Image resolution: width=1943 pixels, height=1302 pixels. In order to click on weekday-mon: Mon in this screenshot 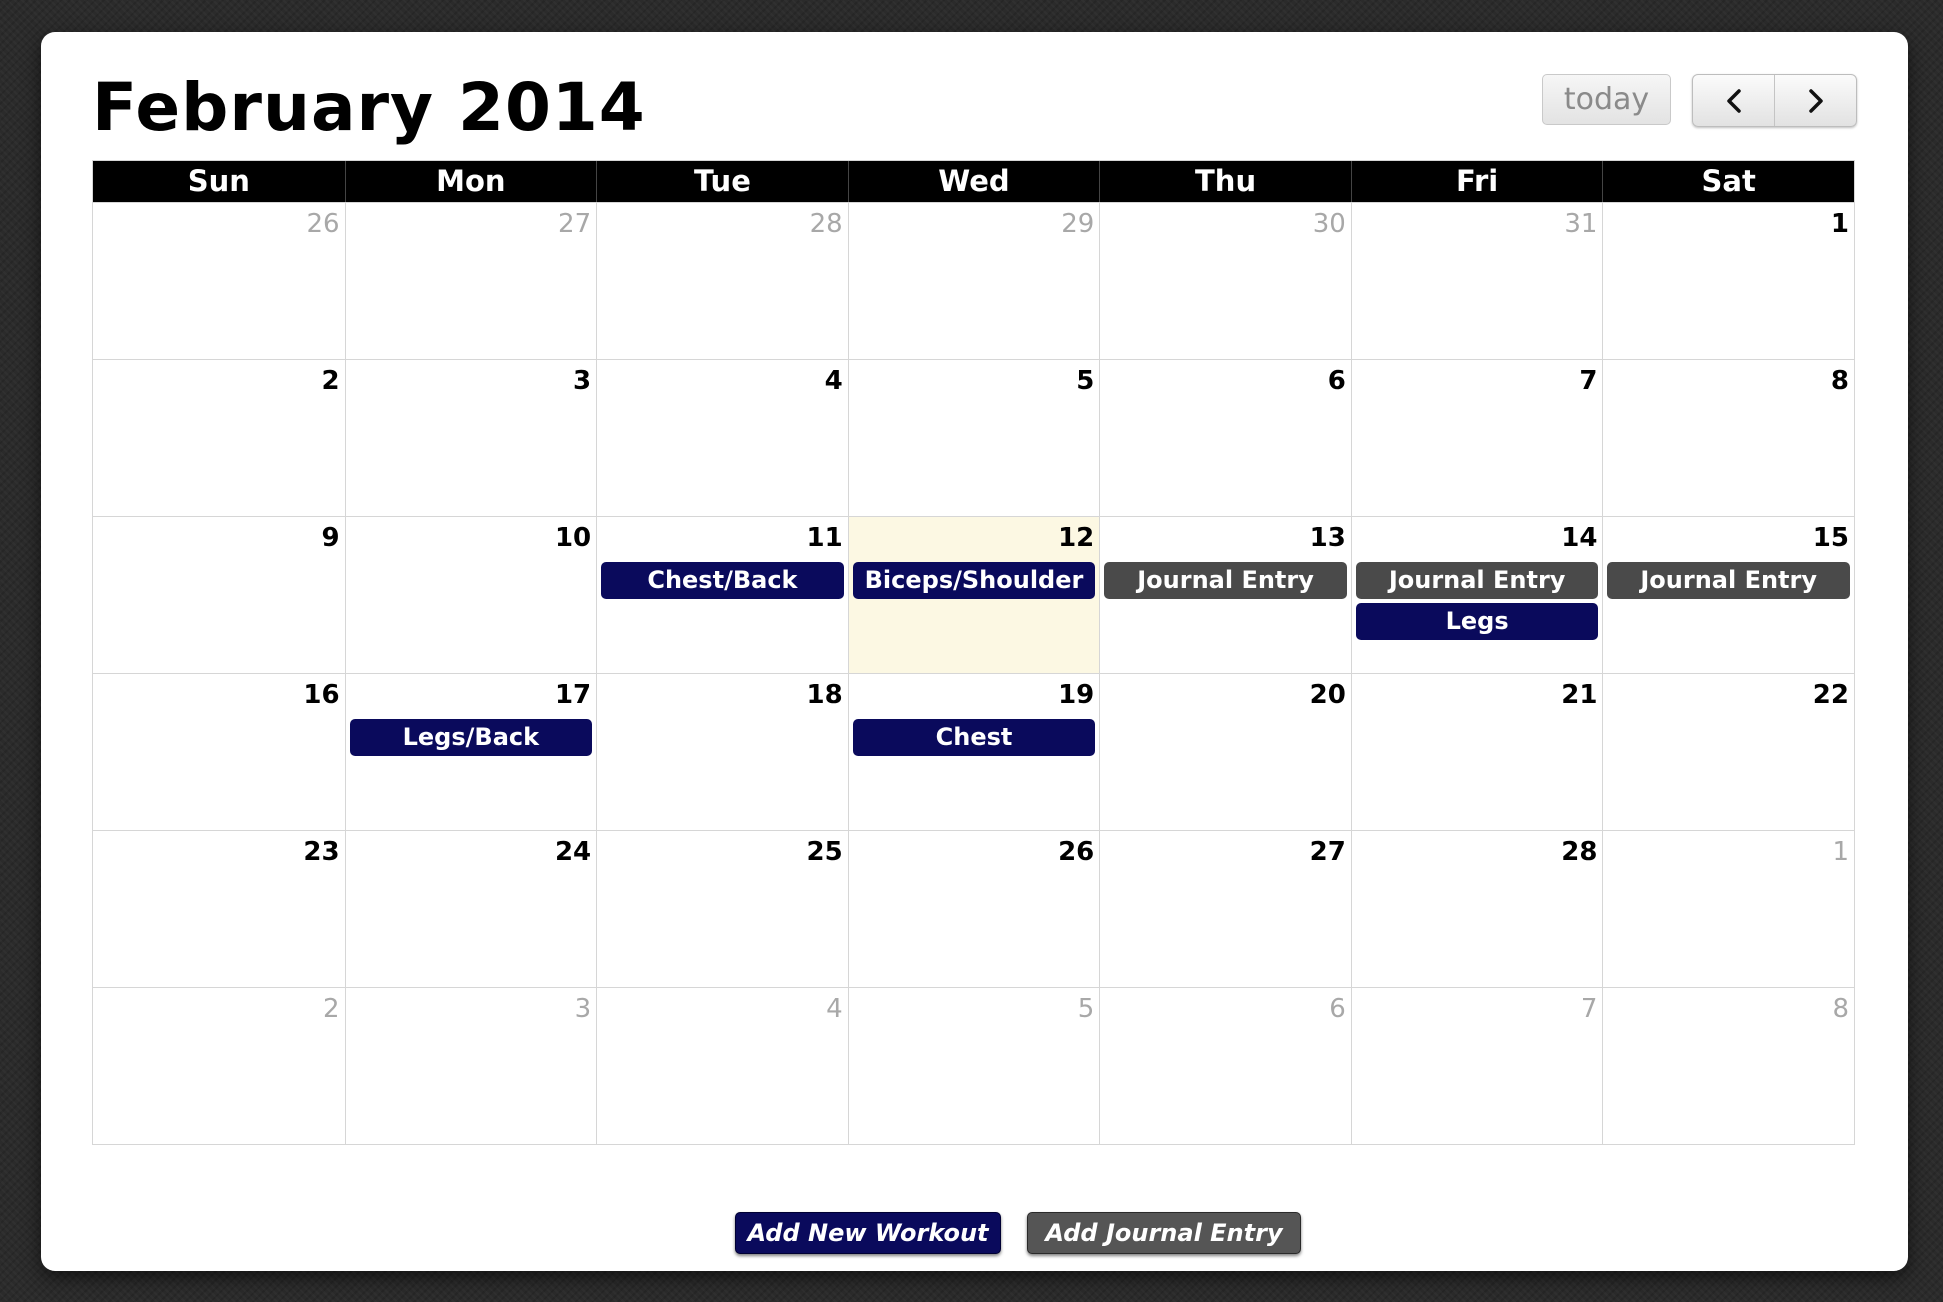, I will do `click(470, 181)`.